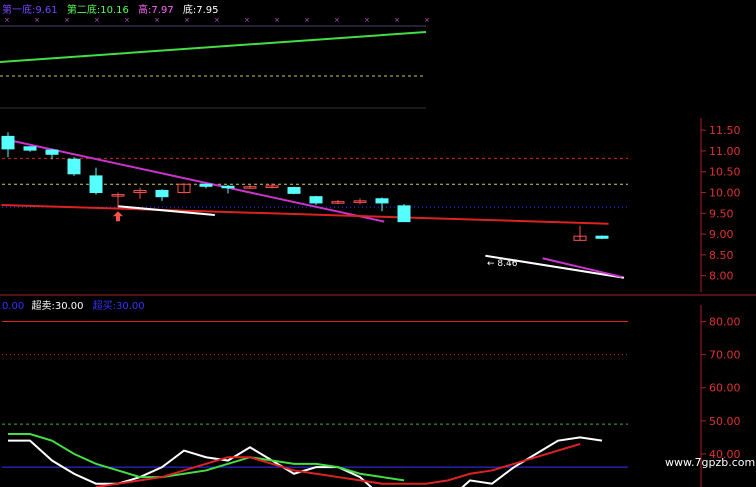  I want to click on oversold-value: 30.00, so click(69, 306).